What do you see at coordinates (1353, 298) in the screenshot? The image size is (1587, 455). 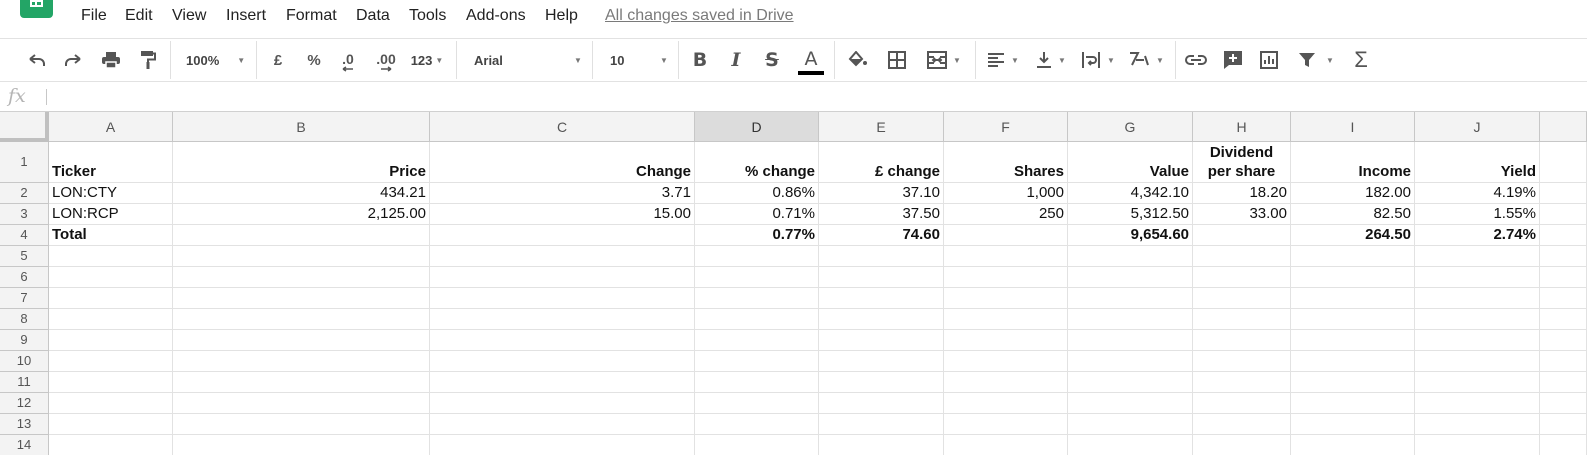 I see `cell-i7` at bounding box center [1353, 298].